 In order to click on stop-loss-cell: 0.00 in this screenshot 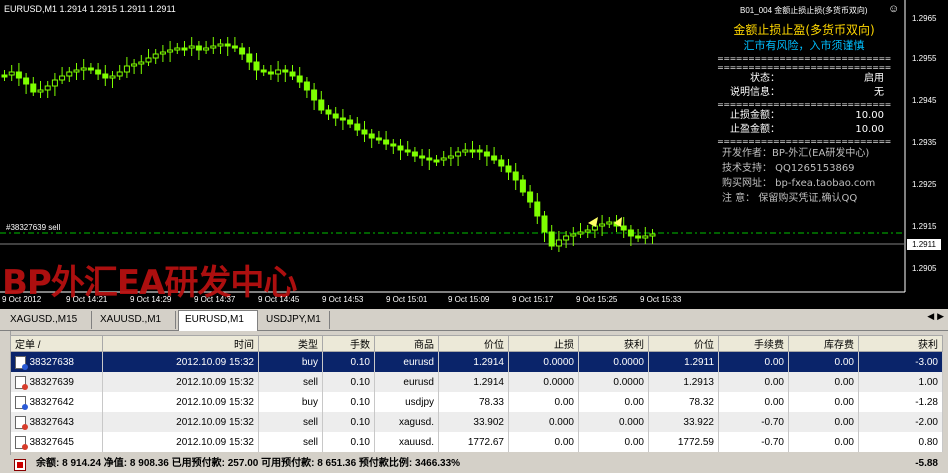, I will do `click(543, 402)`.